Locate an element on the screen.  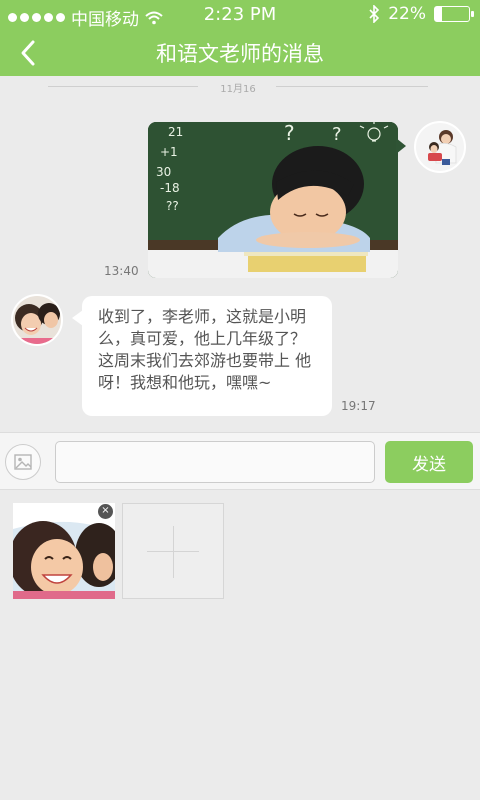
page-title: 和语文老师的消息 is located at coordinates (240, 54).